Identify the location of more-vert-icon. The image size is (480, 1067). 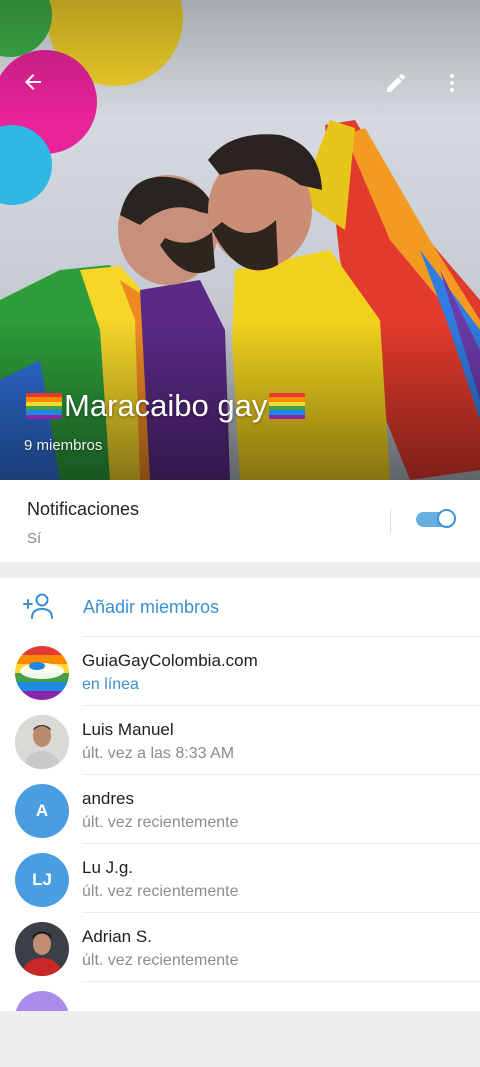
(452, 83).